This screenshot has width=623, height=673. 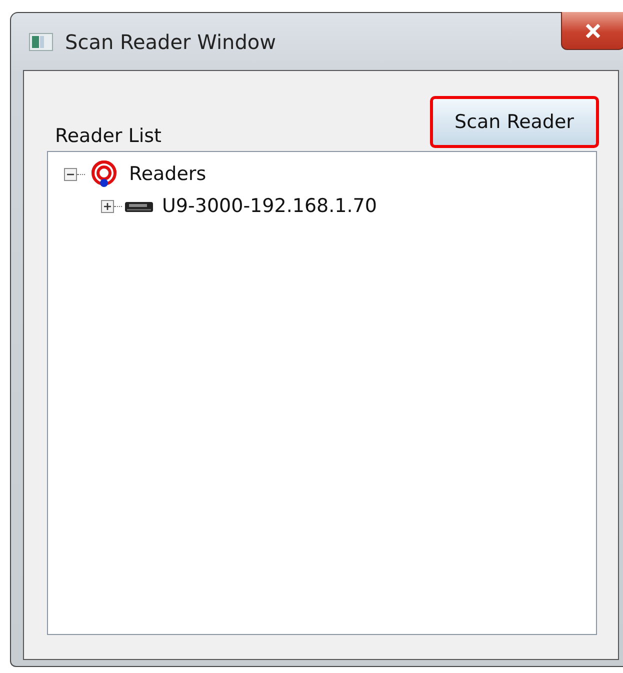 I want to click on window-title: Scan Reader Window, so click(x=170, y=42).